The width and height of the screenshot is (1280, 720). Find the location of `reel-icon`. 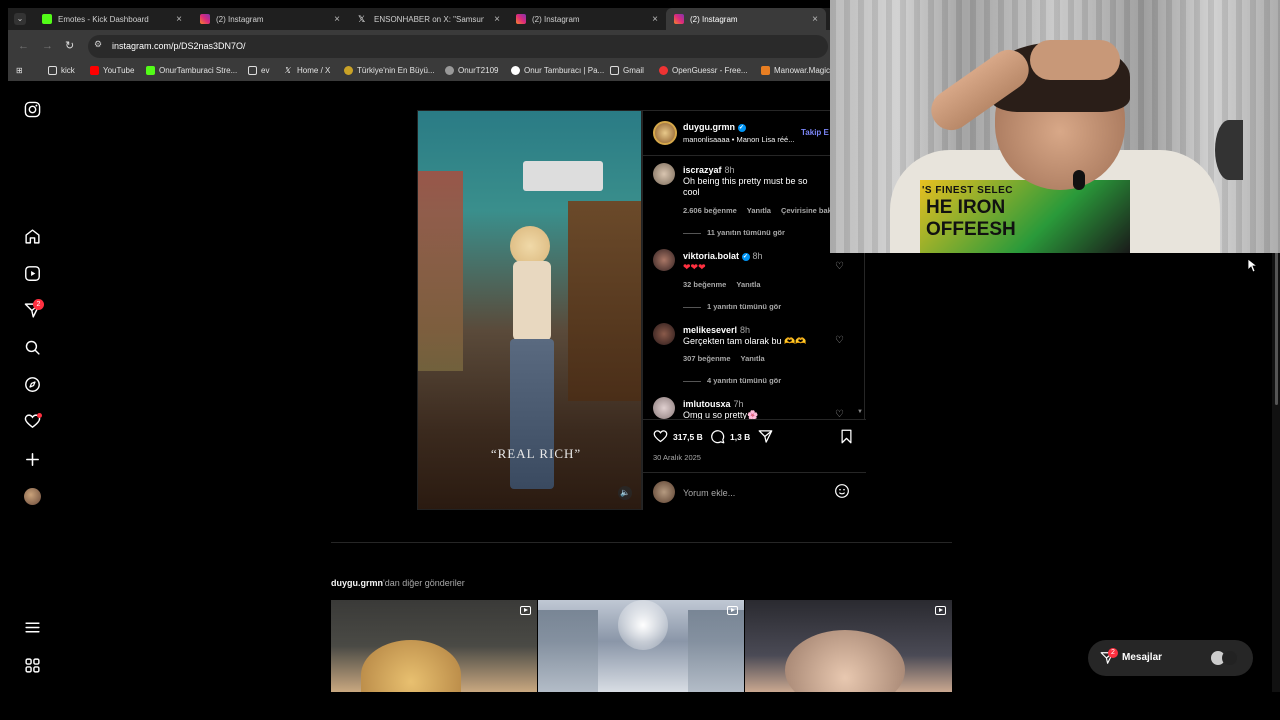

reel-icon is located at coordinates (525, 610).